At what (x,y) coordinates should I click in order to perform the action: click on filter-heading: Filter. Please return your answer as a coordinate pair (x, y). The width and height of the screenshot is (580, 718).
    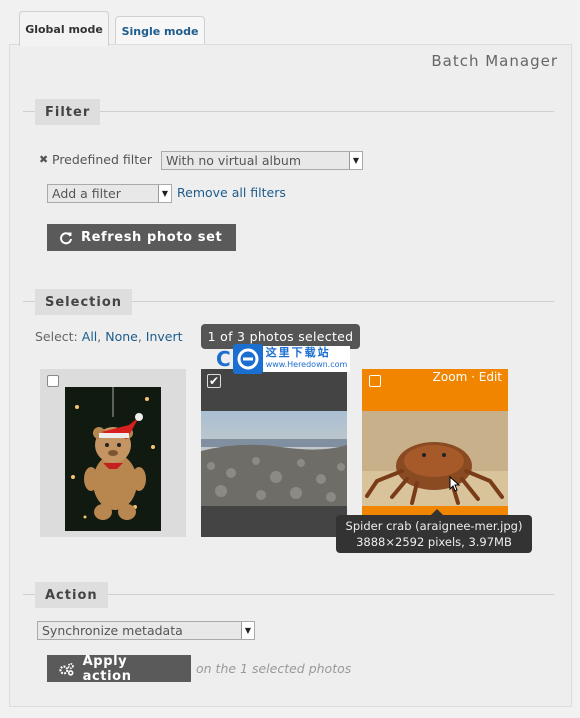
    Looking at the image, I should click on (68, 112).